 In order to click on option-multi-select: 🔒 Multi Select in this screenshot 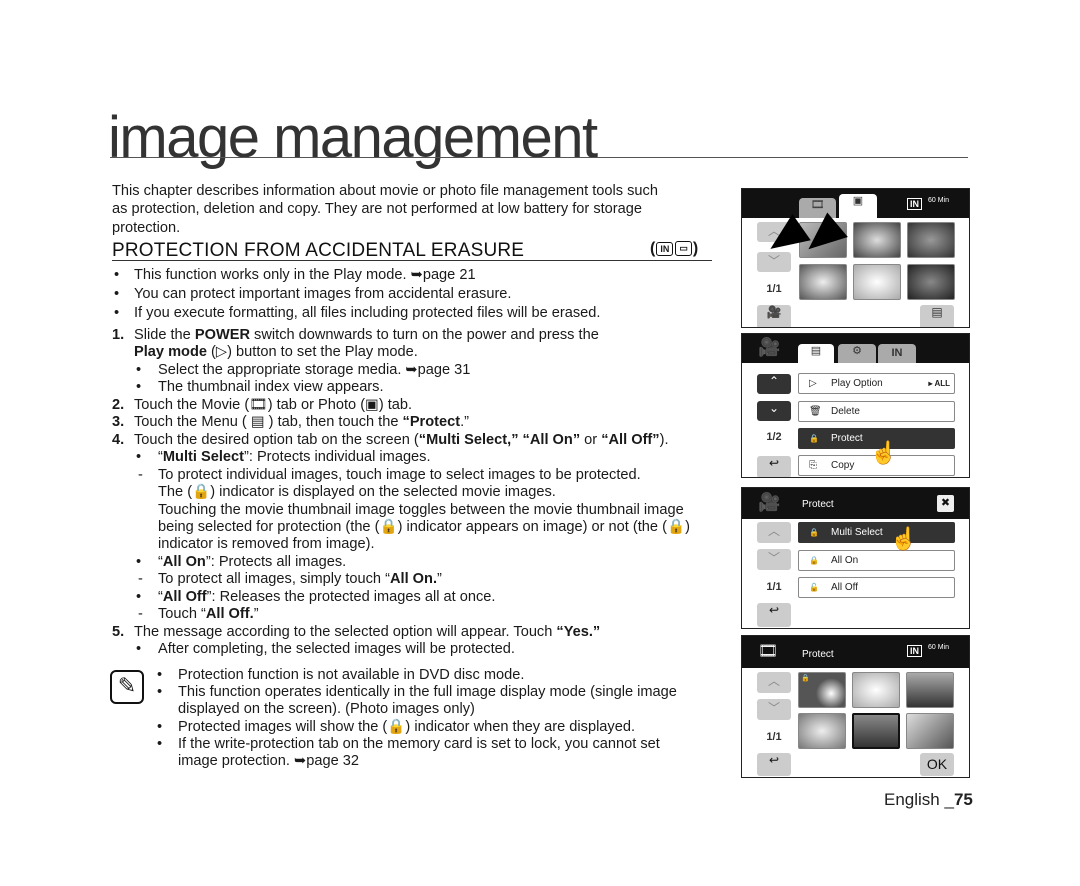, I will do `click(876, 532)`.